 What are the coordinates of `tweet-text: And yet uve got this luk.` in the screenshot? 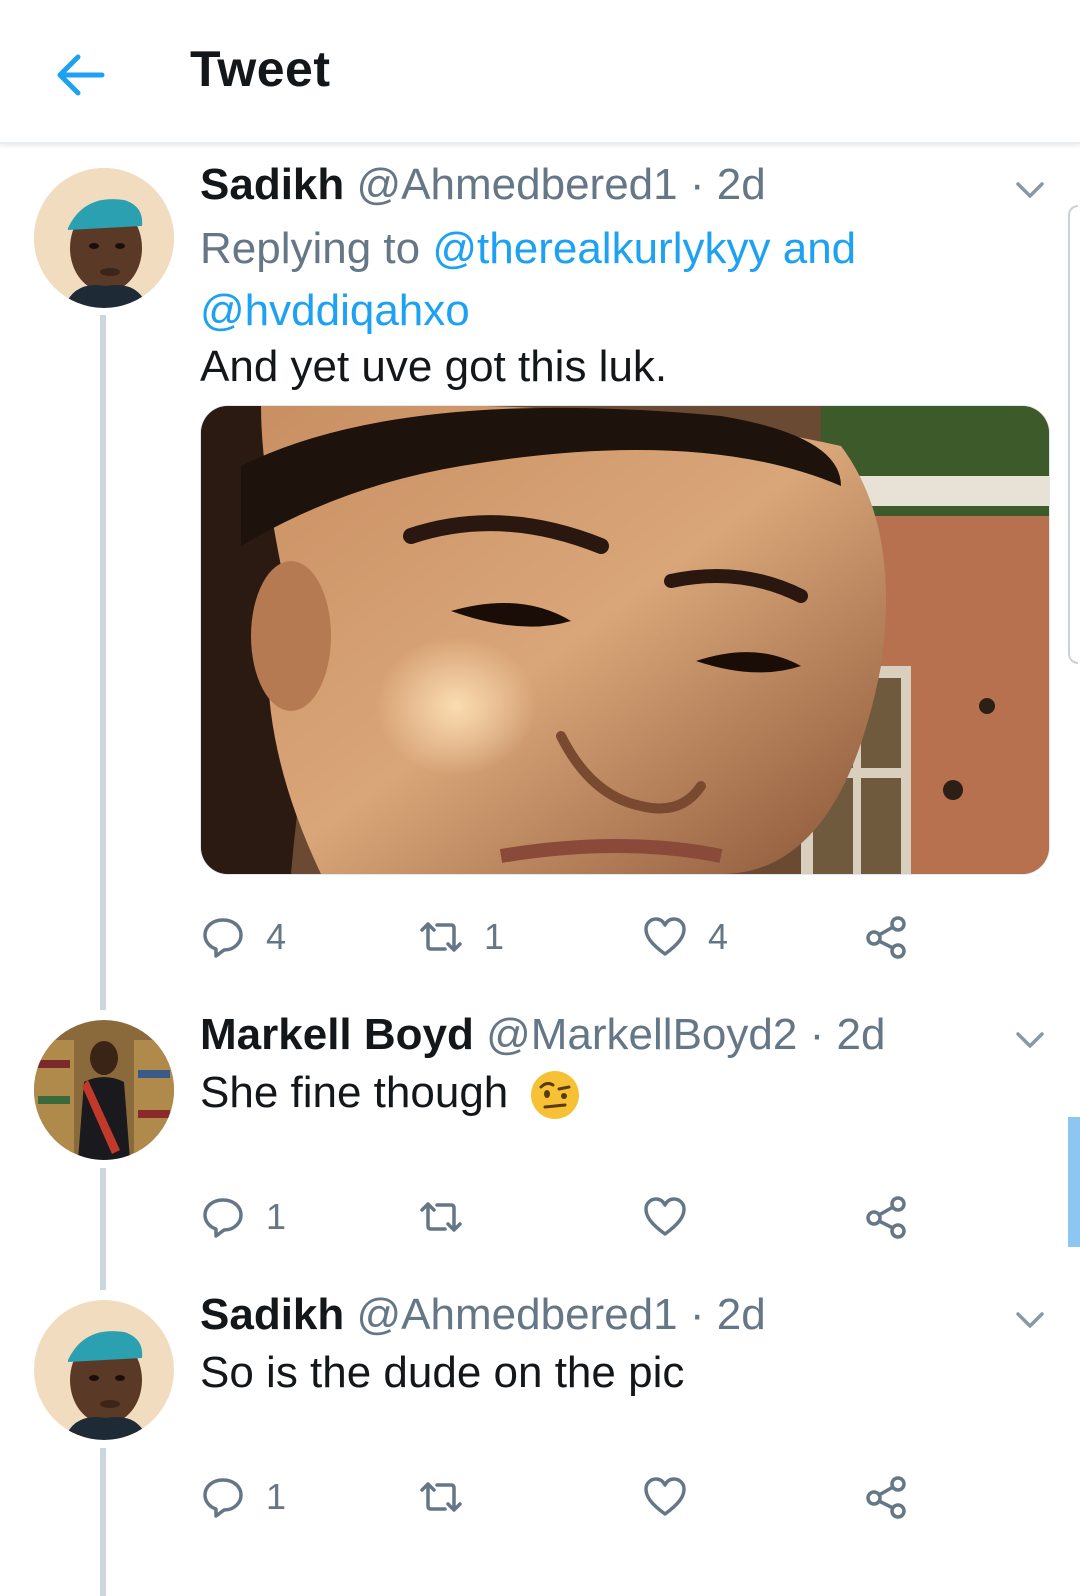 It's located at (434, 366).